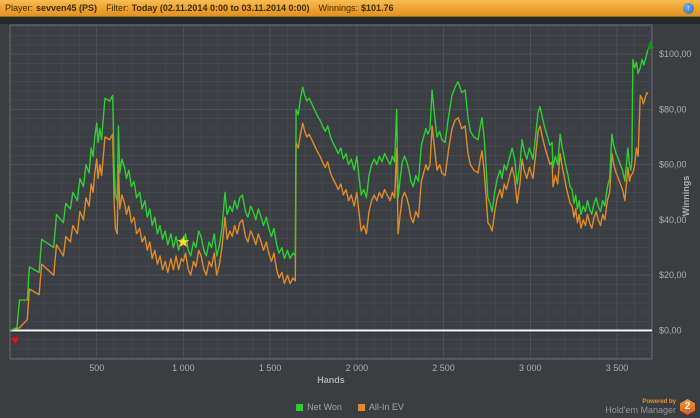  I want to click on x-tick-label: 3 000, so click(530, 368).